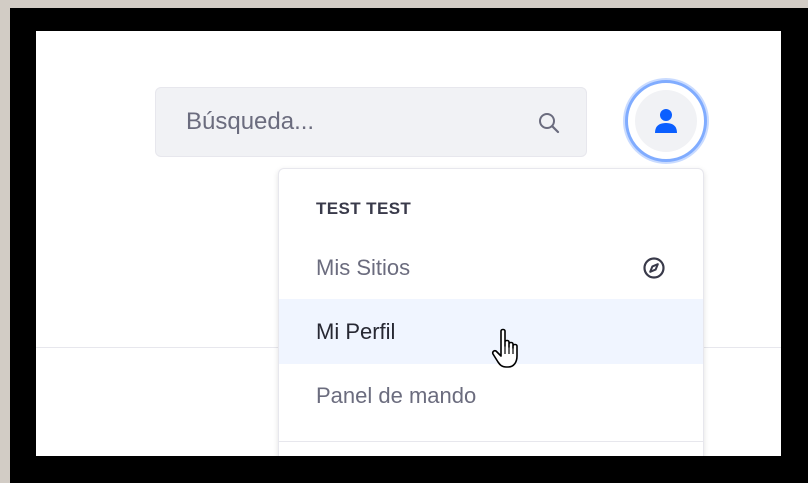 This screenshot has height=483, width=808. I want to click on user-name-header: TEST TEST, so click(364, 208).